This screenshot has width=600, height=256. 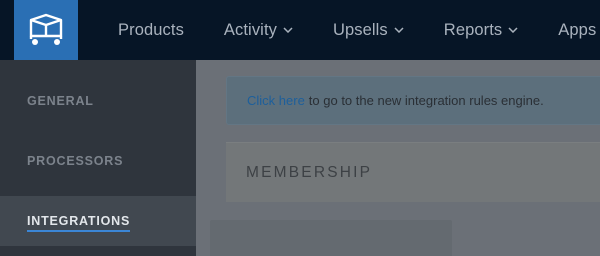 I want to click on nav-item-label: Reports, so click(x=473, y=29).